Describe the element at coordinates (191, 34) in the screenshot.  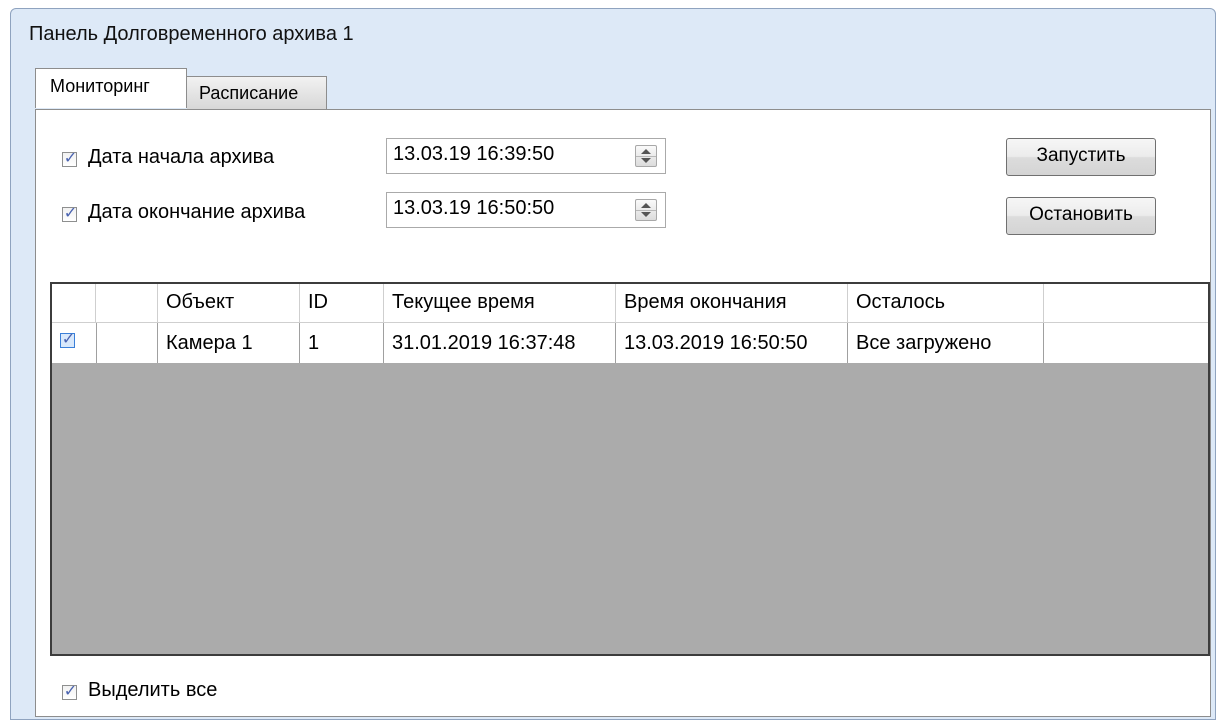
I see `window-title: Панель Долговременного архива 1` at that location.